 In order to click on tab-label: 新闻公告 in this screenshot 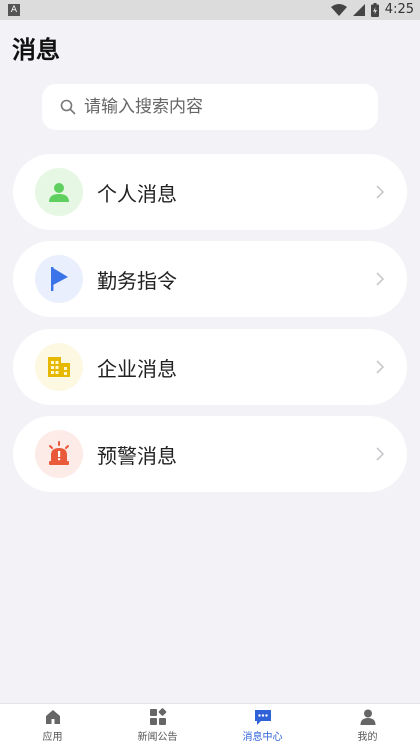, I will do `click(157, 737)`.